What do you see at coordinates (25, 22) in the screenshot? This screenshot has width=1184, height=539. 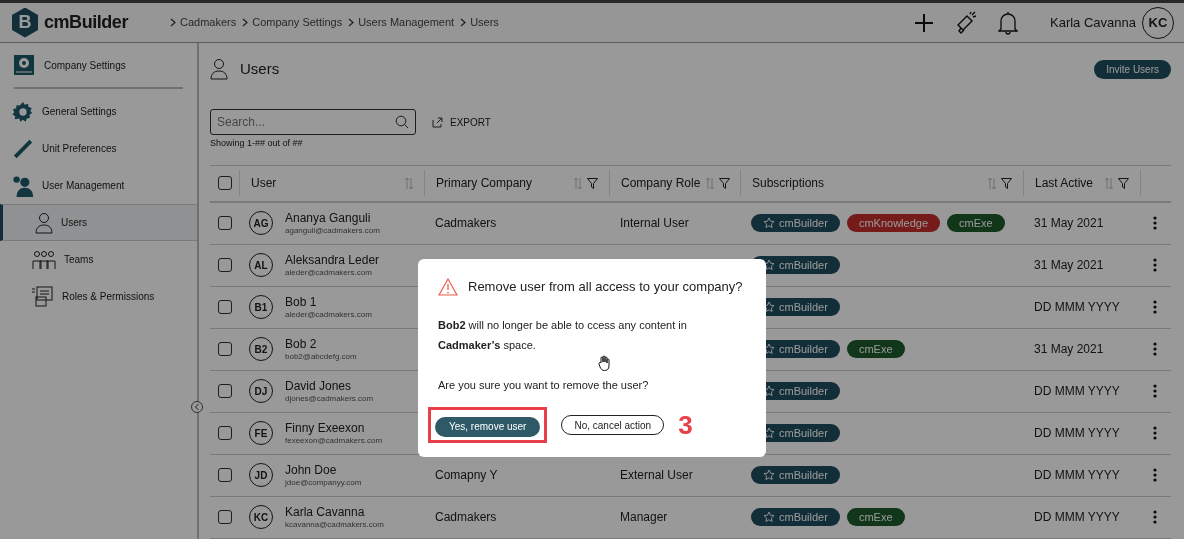 I see `logo-mark: B` at bounding box center [25, 22].